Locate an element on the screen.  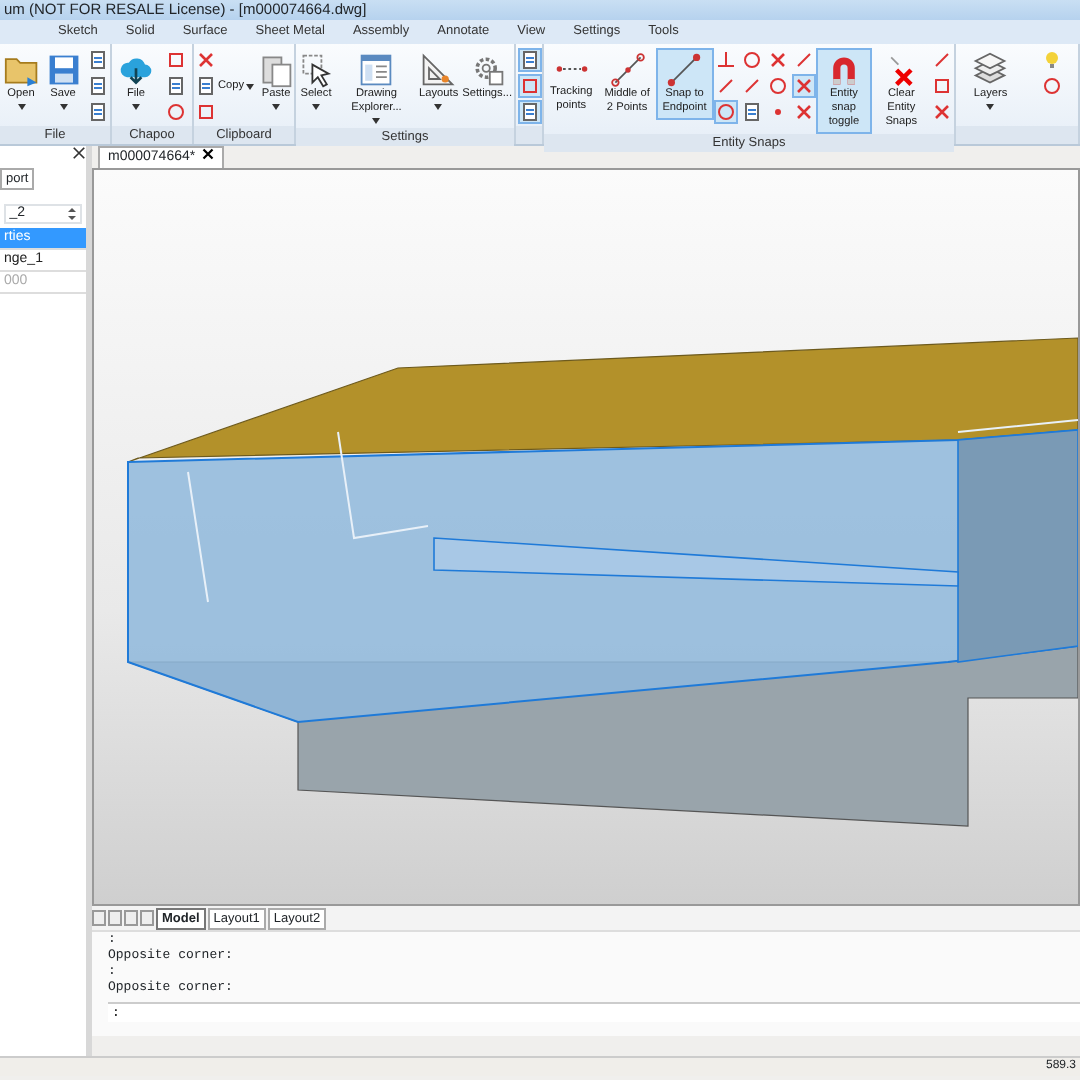
bulb-icon is located at coordinates (1051, 60).